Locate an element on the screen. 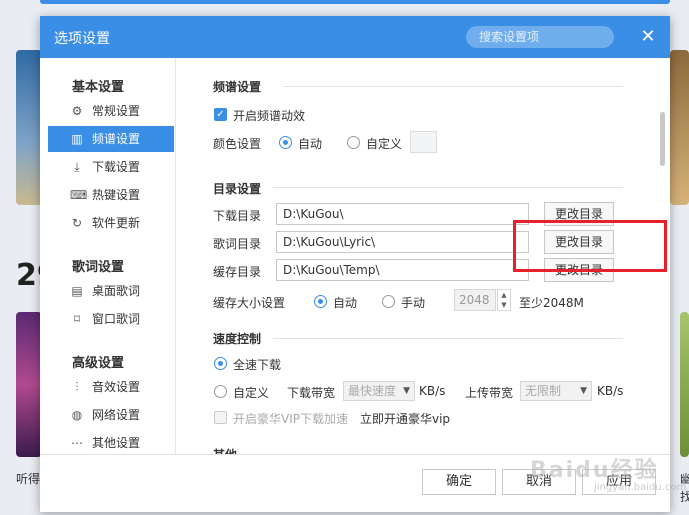 The image size is (689, 515). more-icon: ⋯ is located at coordinates (77, 443).